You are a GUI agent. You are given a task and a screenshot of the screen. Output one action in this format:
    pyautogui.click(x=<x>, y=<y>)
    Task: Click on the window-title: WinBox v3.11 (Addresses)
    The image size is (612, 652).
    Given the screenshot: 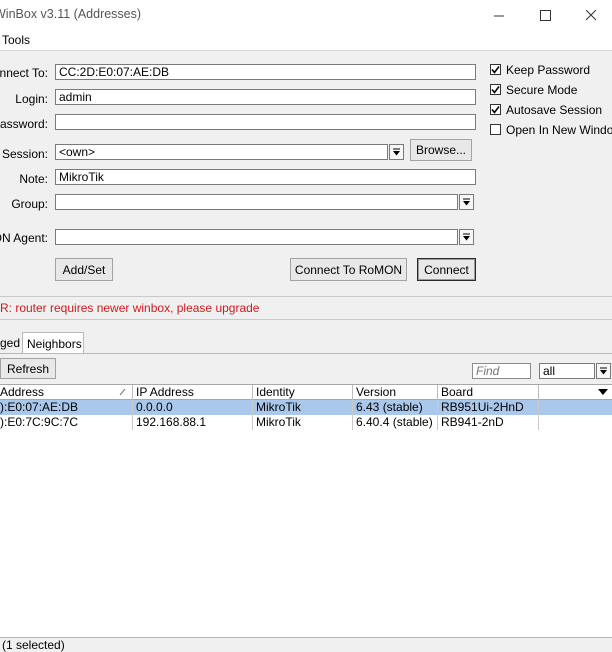 What is the action you would take?
    pyautogui.click(x=71, y=14)
    